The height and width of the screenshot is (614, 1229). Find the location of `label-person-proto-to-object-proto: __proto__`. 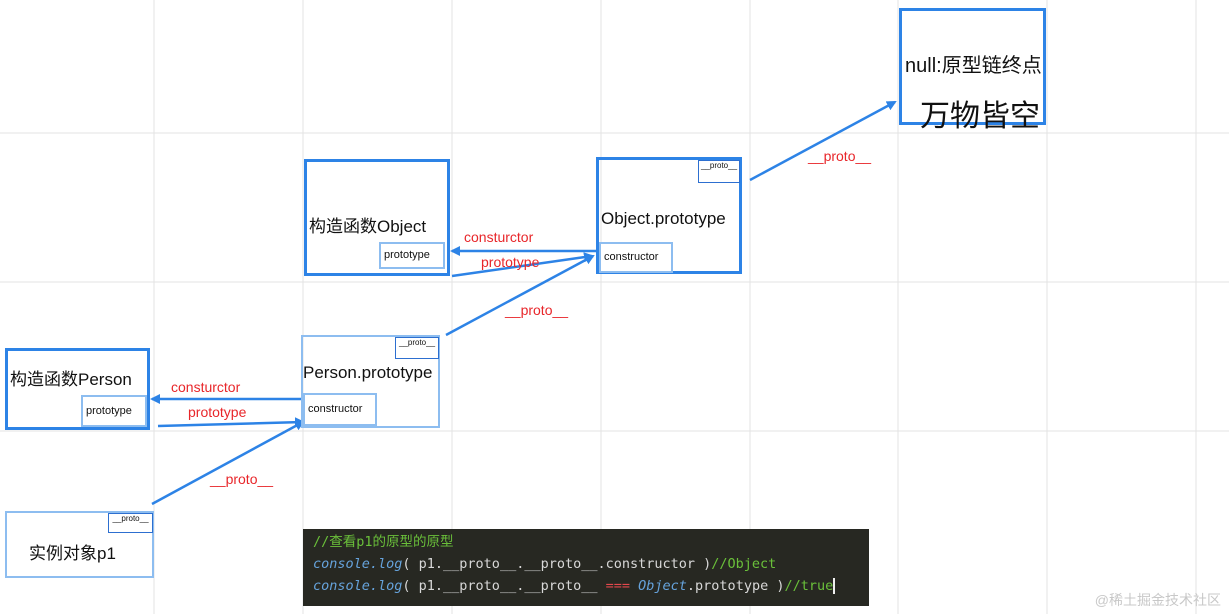

label-person-proto-to-object-proto: __proto__ is located at coordinates (537, 310).